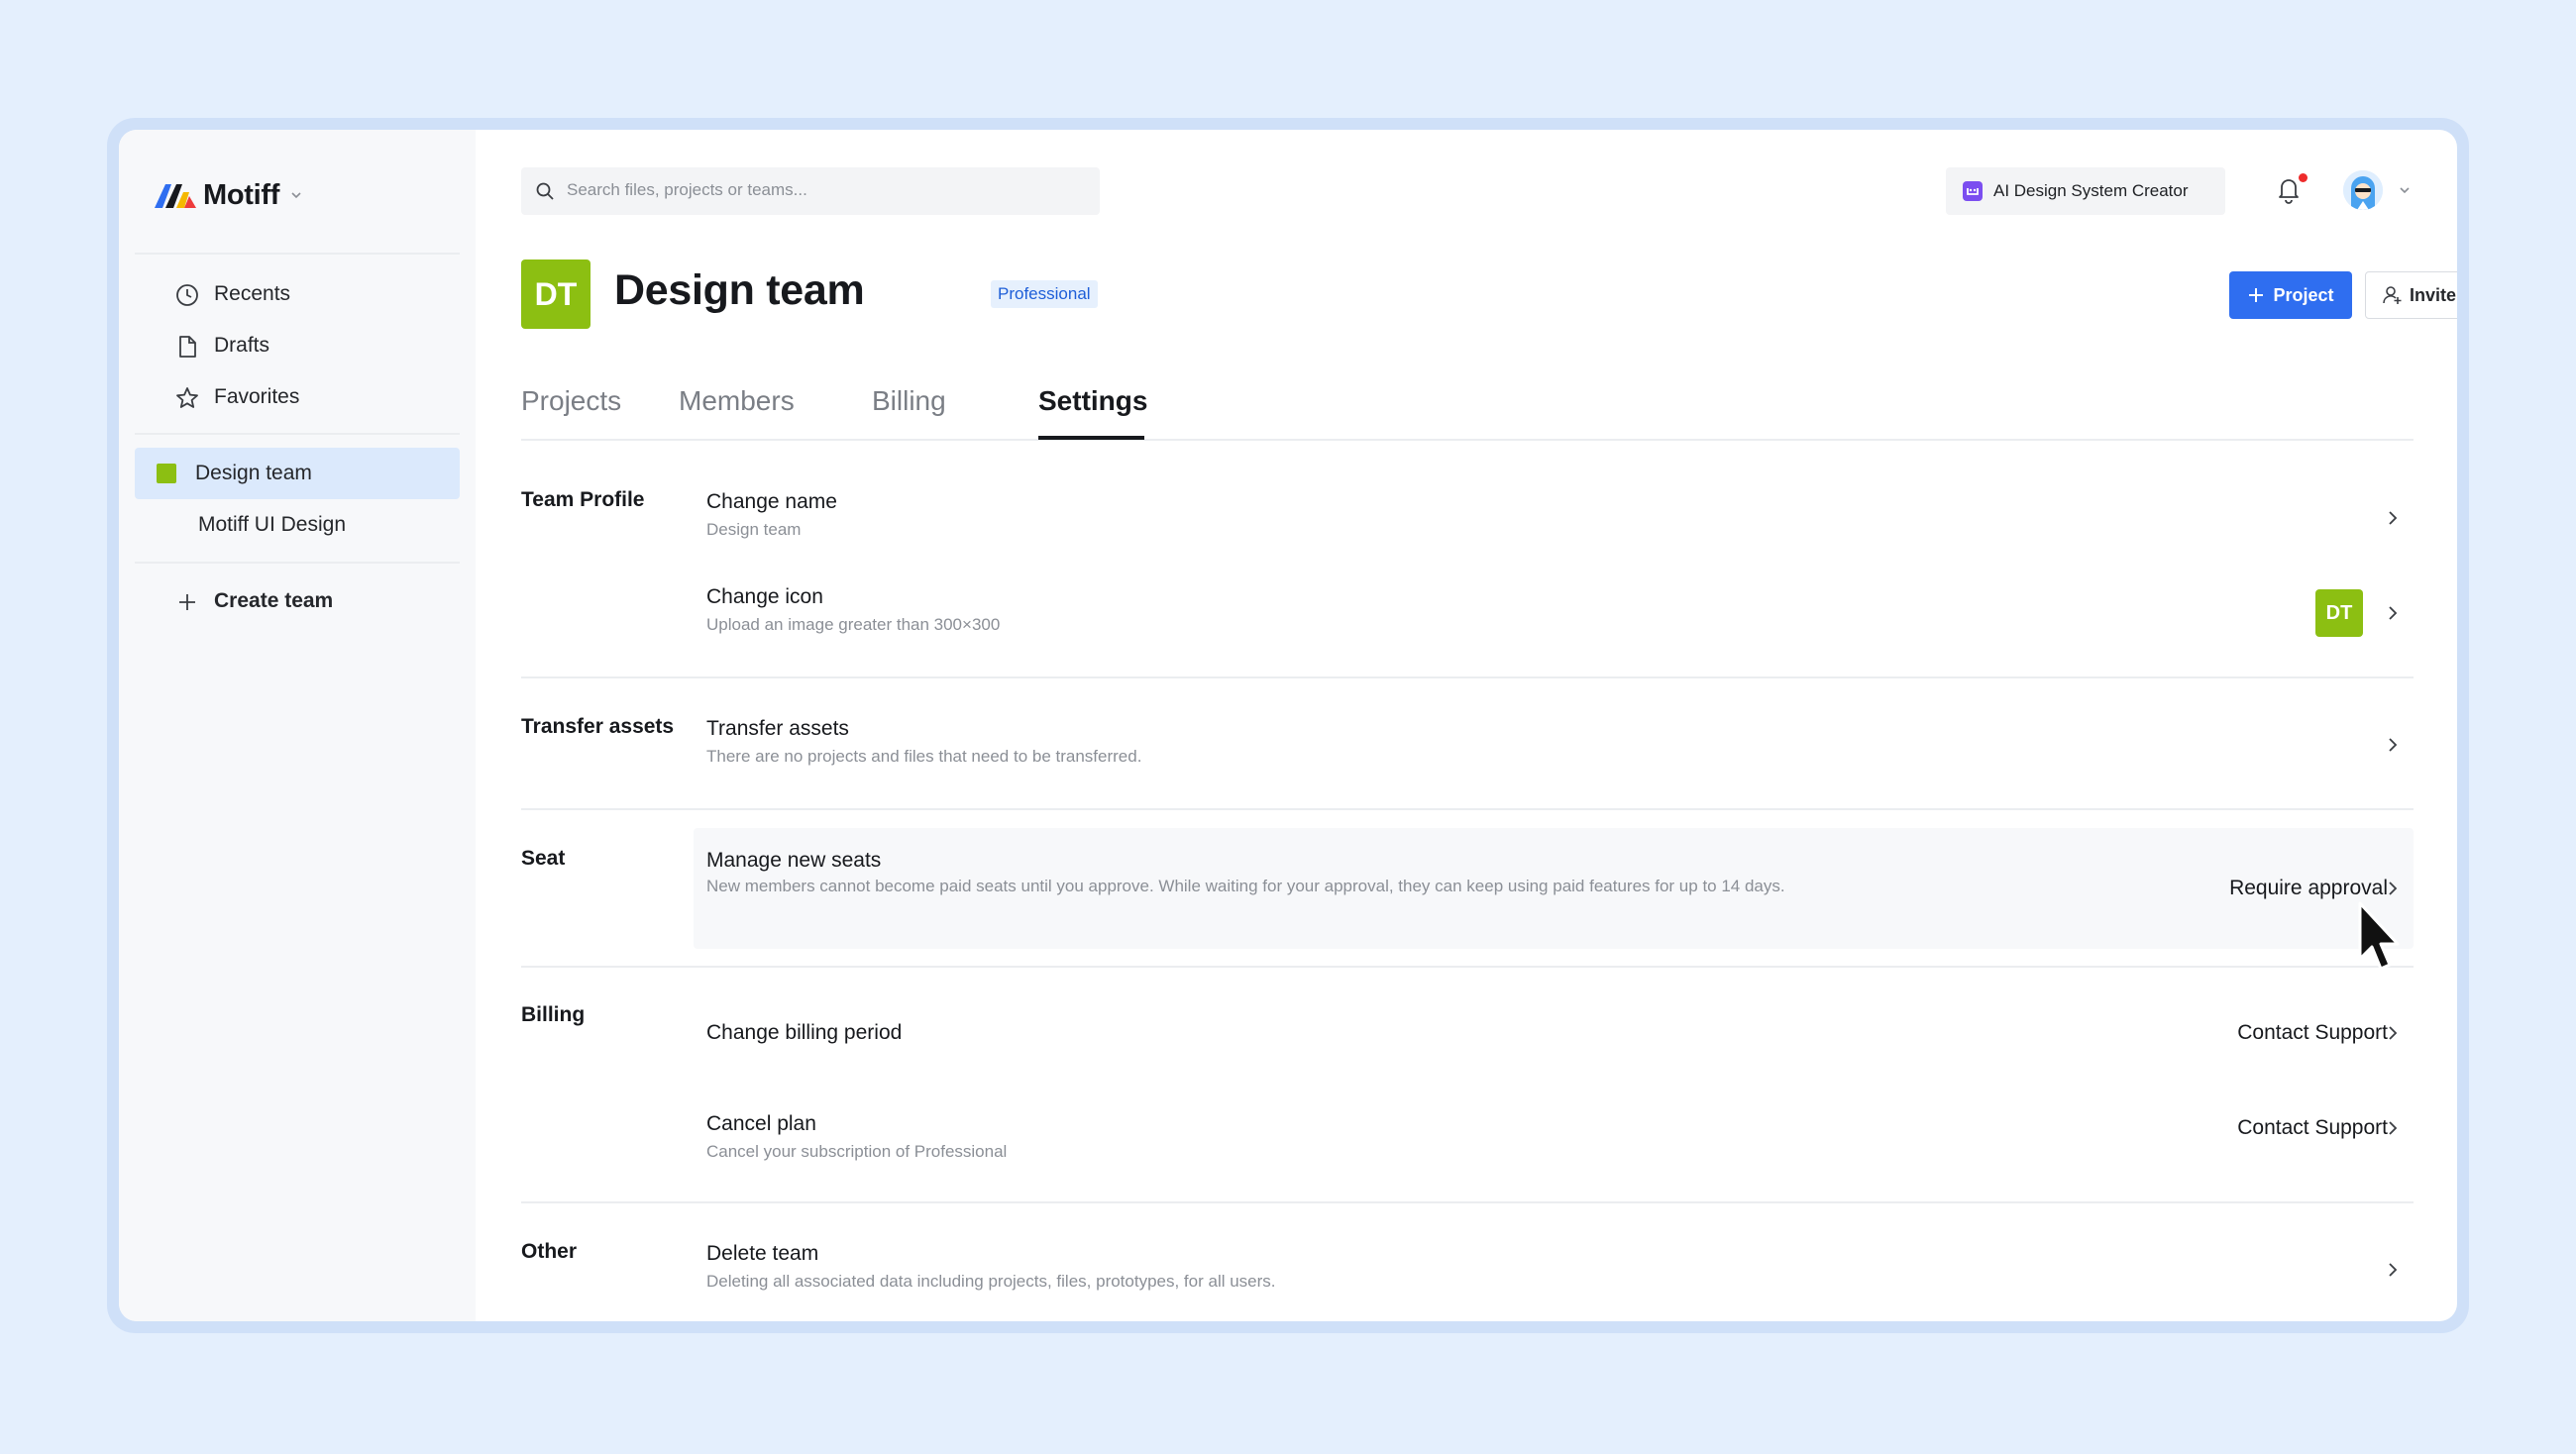  What do you see at coordinates (764, 597) in the screenshot?
I see `setting-title: Change icon` at bounding box center [764, 597].